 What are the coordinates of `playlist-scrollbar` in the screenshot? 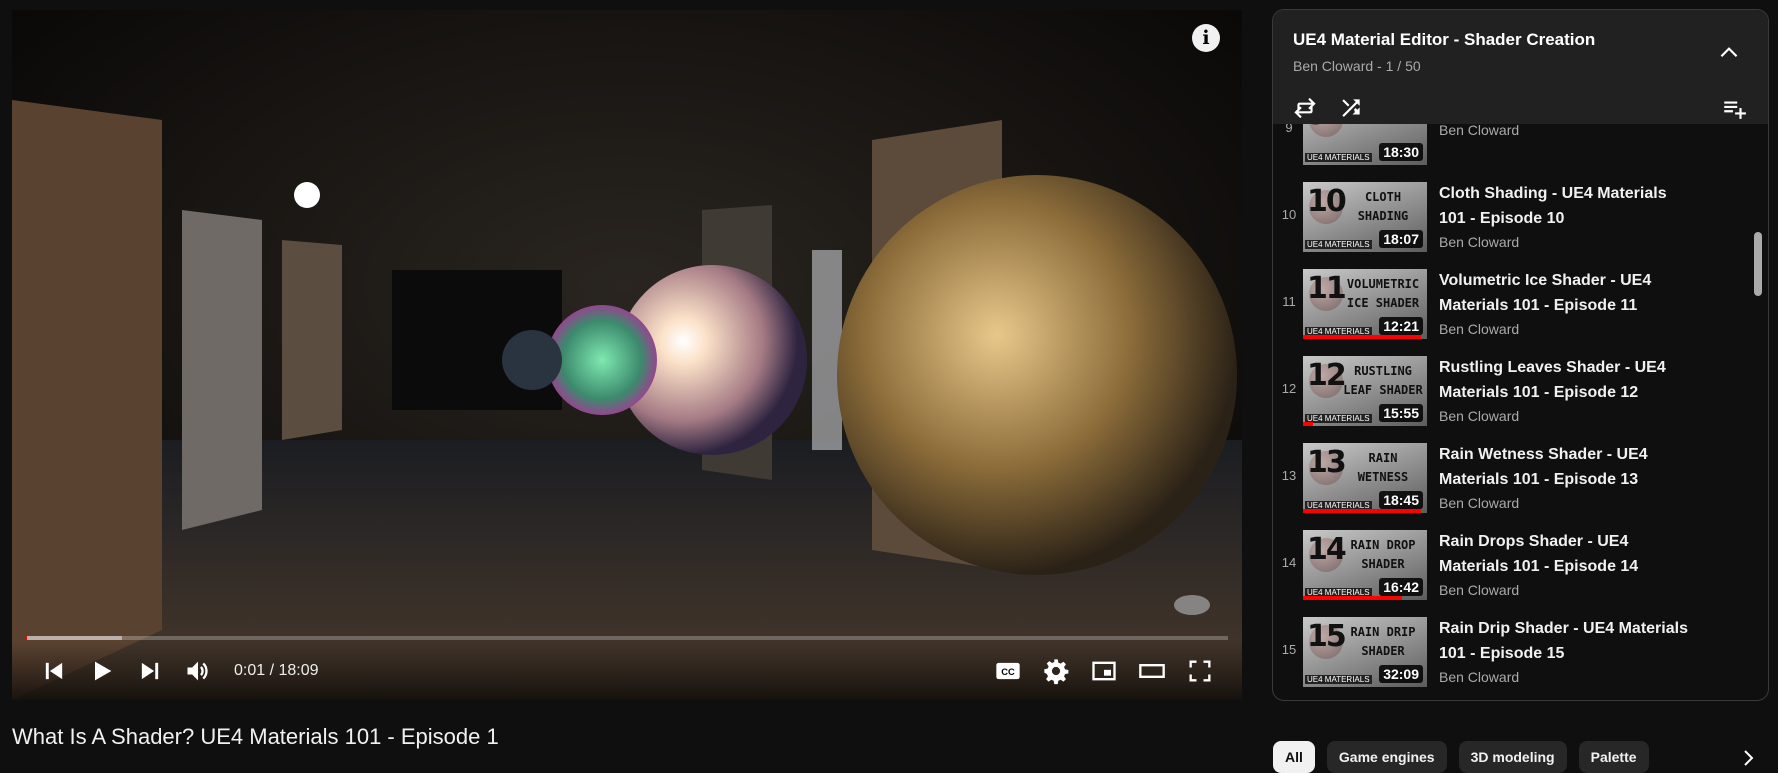 It's located at (1758, 264).